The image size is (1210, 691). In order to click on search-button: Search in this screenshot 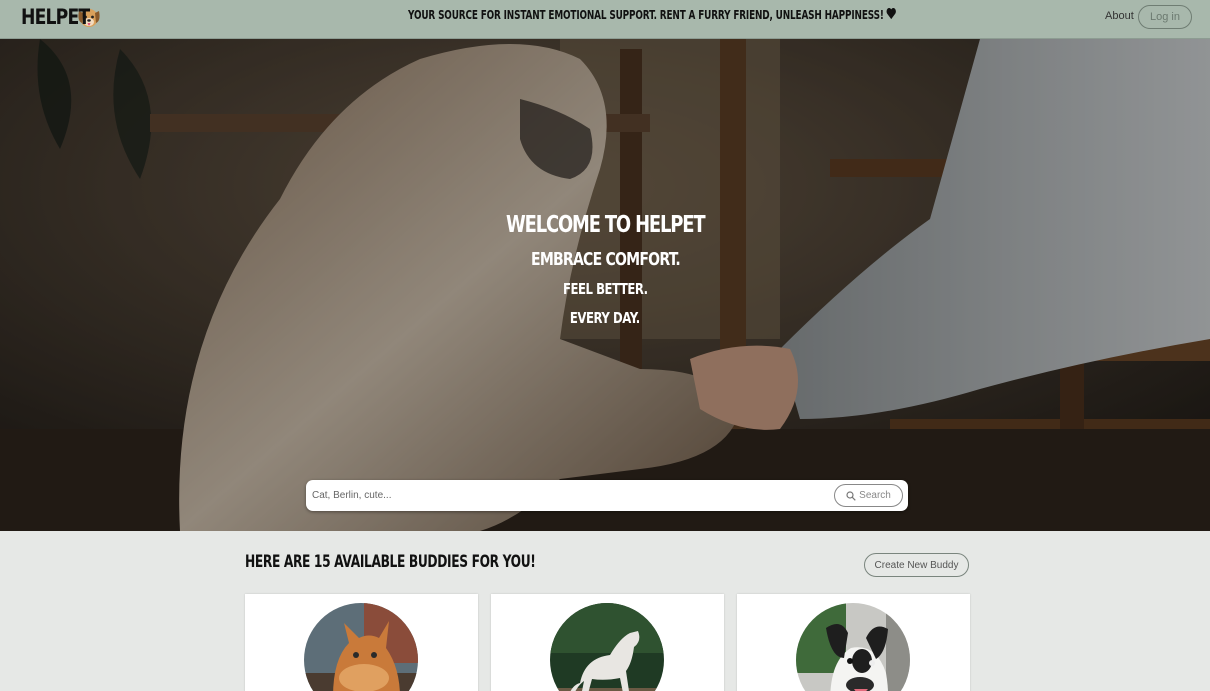, I will do `click(868, 495)`.